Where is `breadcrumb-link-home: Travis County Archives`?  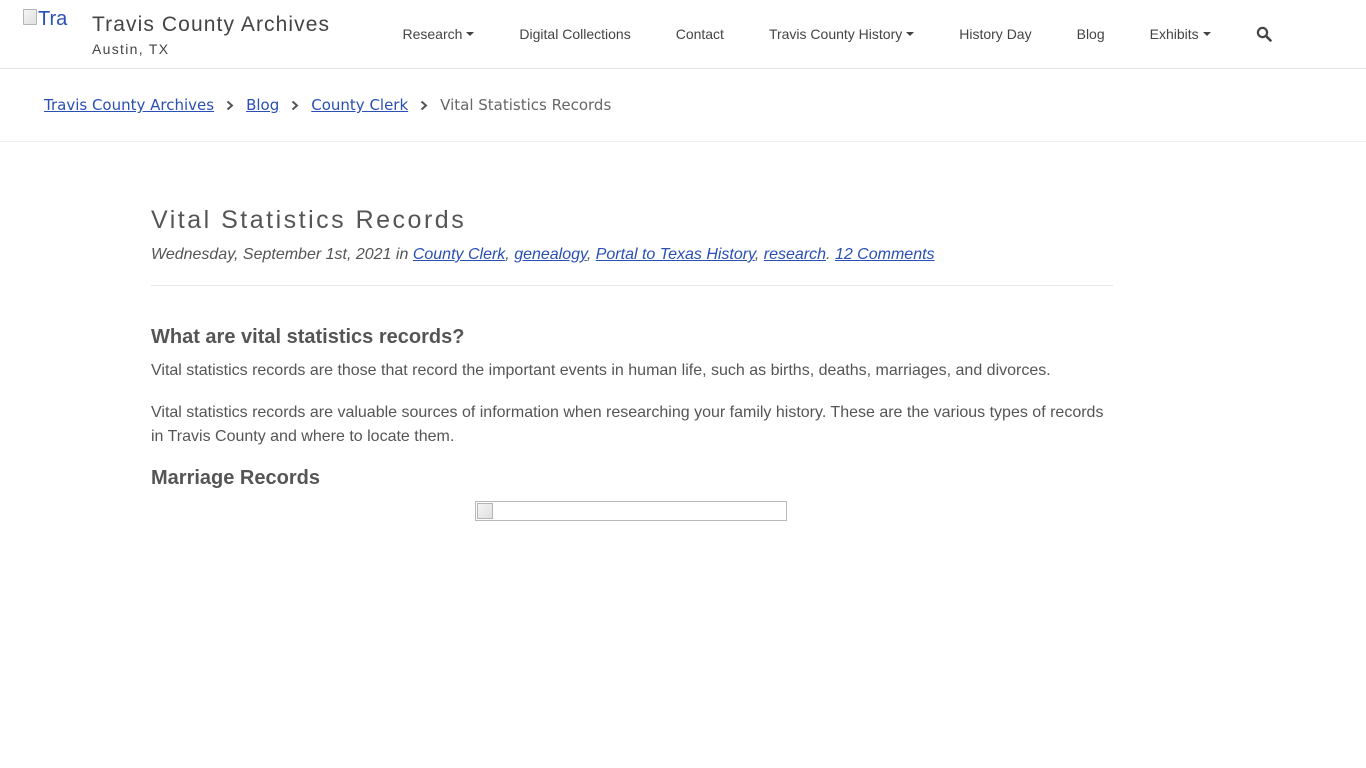
breadcrumb-link-home: Travis County Archives is located at coordinates (129, 105).